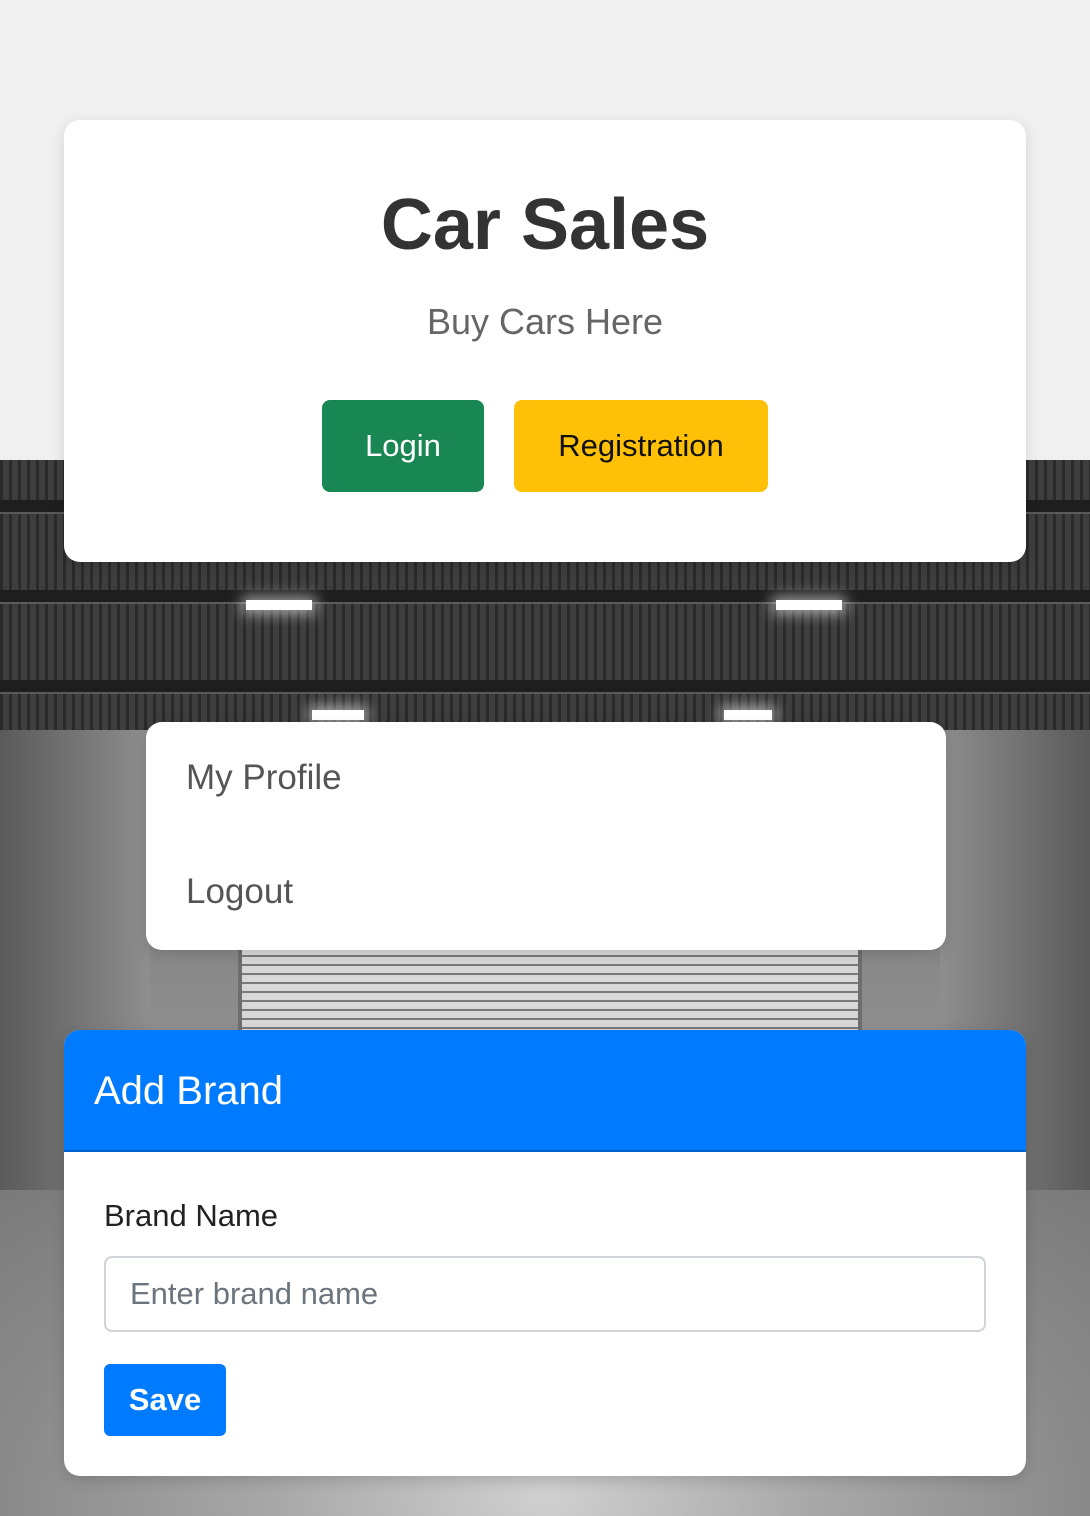  What do you see at coordinates (546, 836) in the screenshot?
I see `user-menu: My Profile Logout` at bounding box center [546, 836].